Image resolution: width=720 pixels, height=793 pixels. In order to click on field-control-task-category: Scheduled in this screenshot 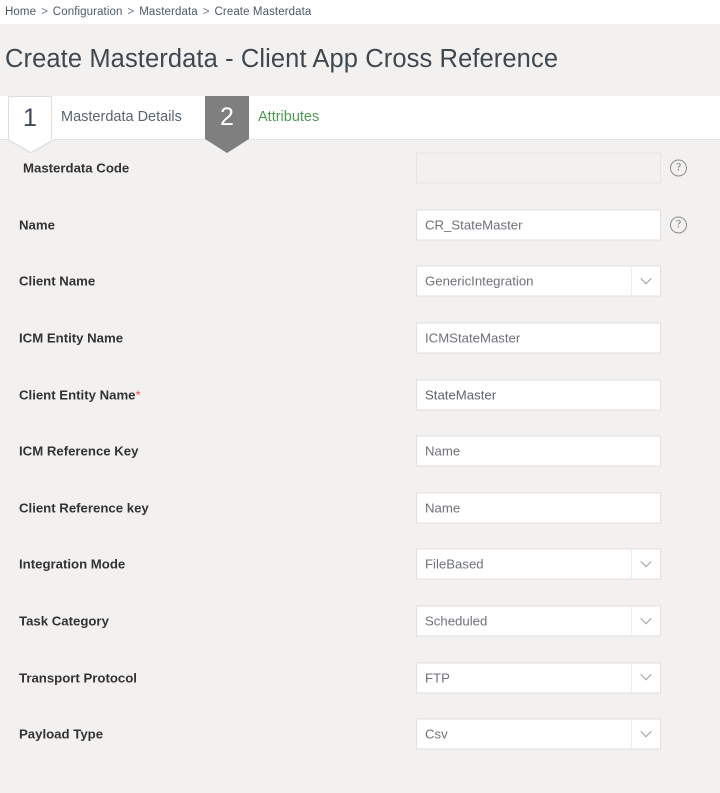, I will do `click(538, 621)`.